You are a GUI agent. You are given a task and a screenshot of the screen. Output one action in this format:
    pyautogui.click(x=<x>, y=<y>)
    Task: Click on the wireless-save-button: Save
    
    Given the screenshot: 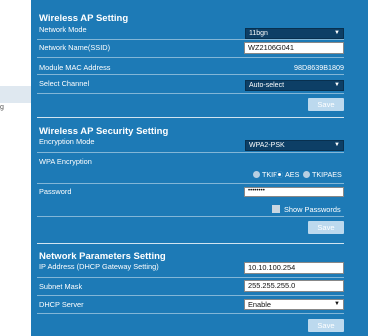 What is the action you would take?
    pyautogui.click(x=326, y=104)
    